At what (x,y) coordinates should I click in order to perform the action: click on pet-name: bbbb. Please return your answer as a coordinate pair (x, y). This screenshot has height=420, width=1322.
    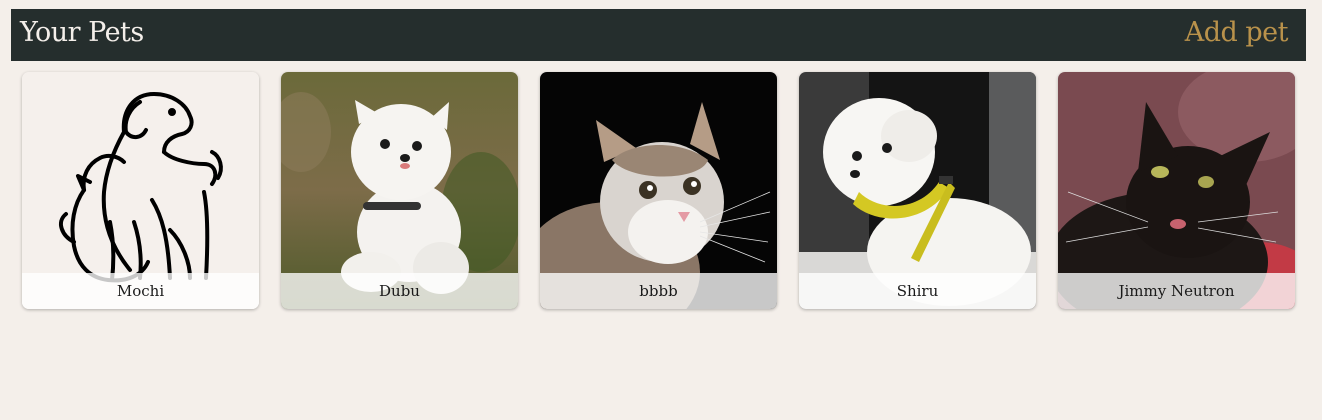
    Looking at the image, I should click on (658, 291).